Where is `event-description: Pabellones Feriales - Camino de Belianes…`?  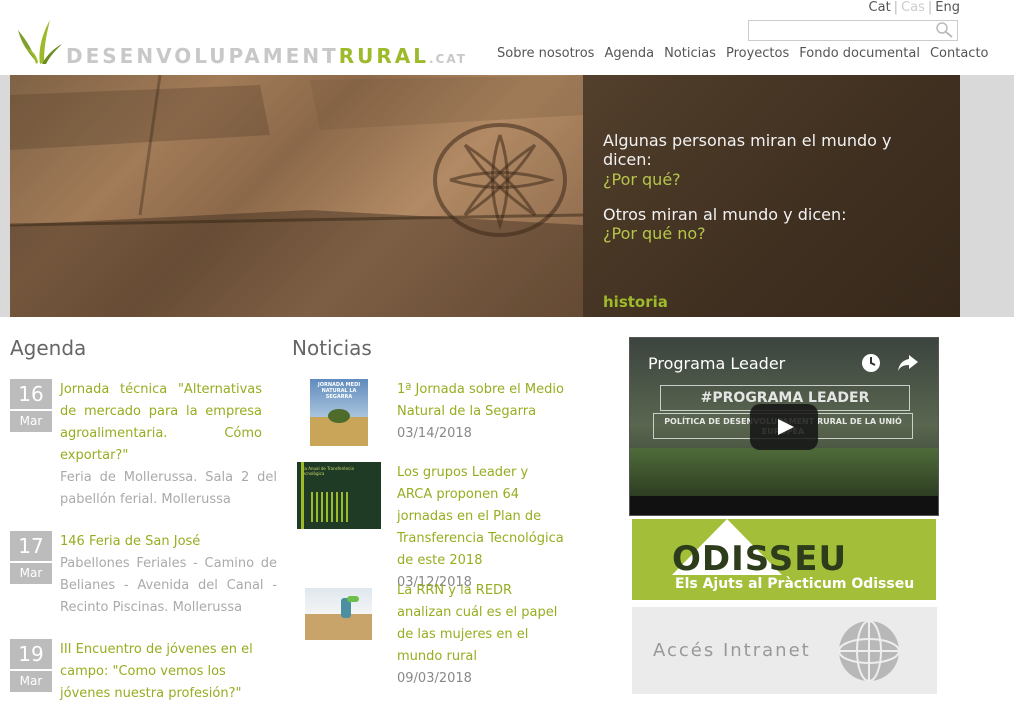
event-description: Pabellones Feriales - Camino de Belianes… is located at coordinates (168, 585).